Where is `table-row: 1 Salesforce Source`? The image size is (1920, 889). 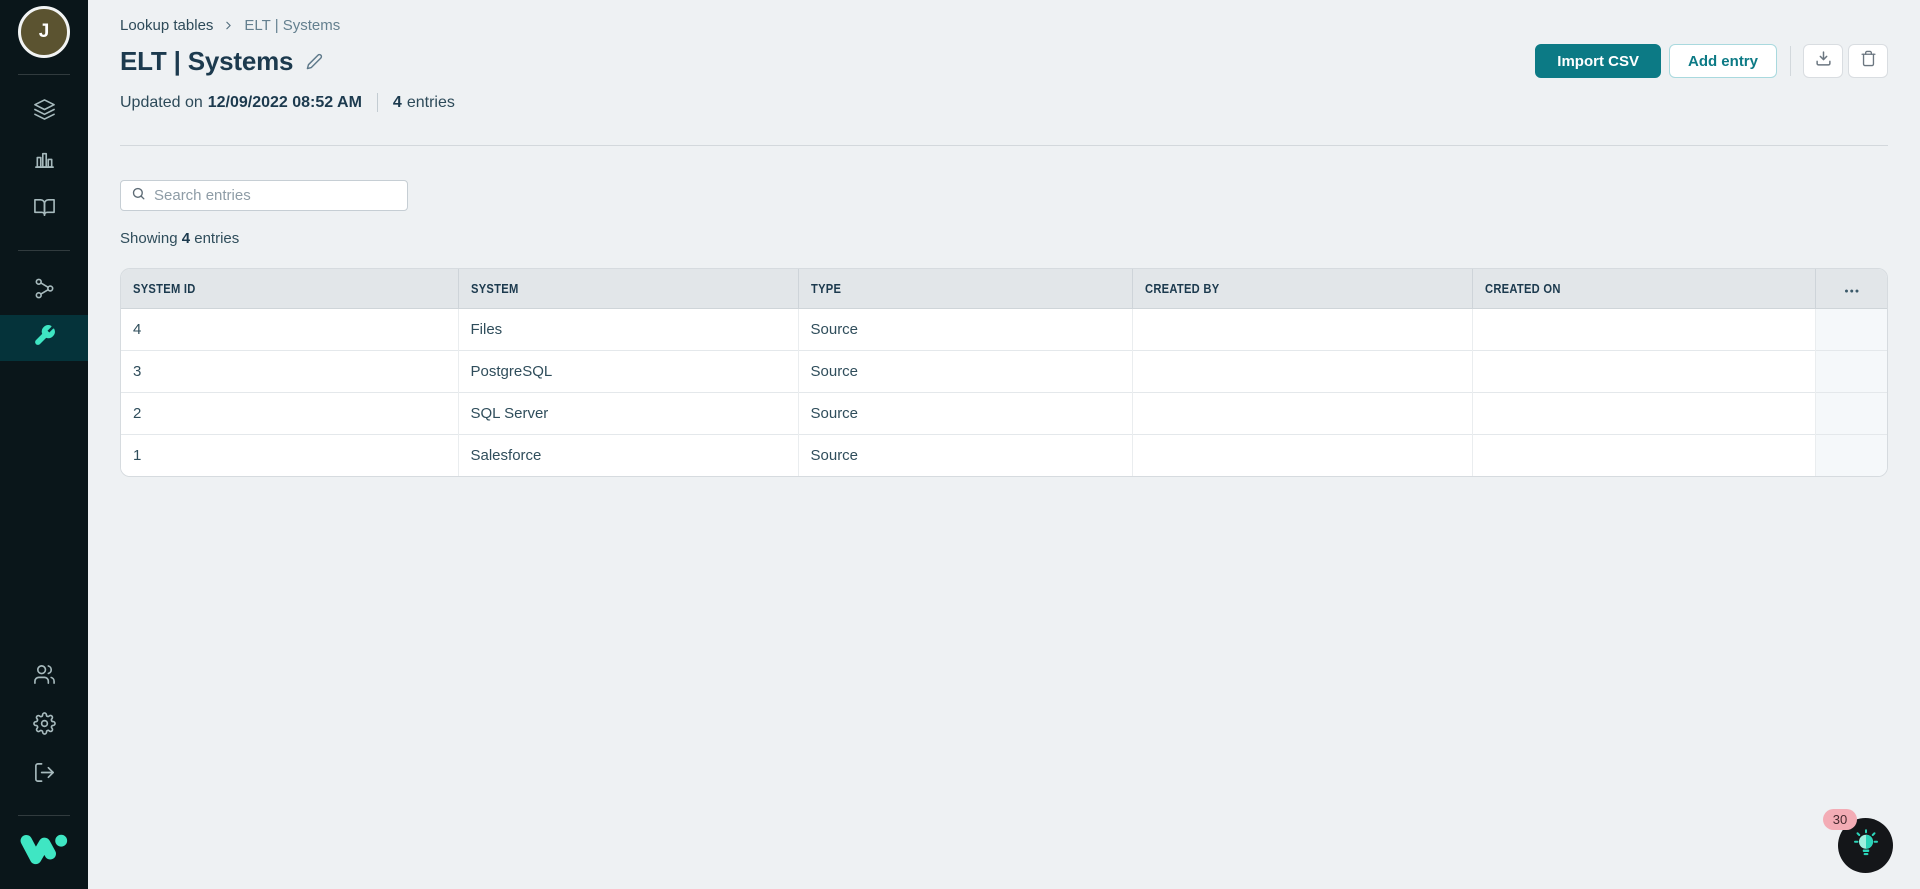
table-row: 1 Salesforce Source is located at coordinates (1004, 454).